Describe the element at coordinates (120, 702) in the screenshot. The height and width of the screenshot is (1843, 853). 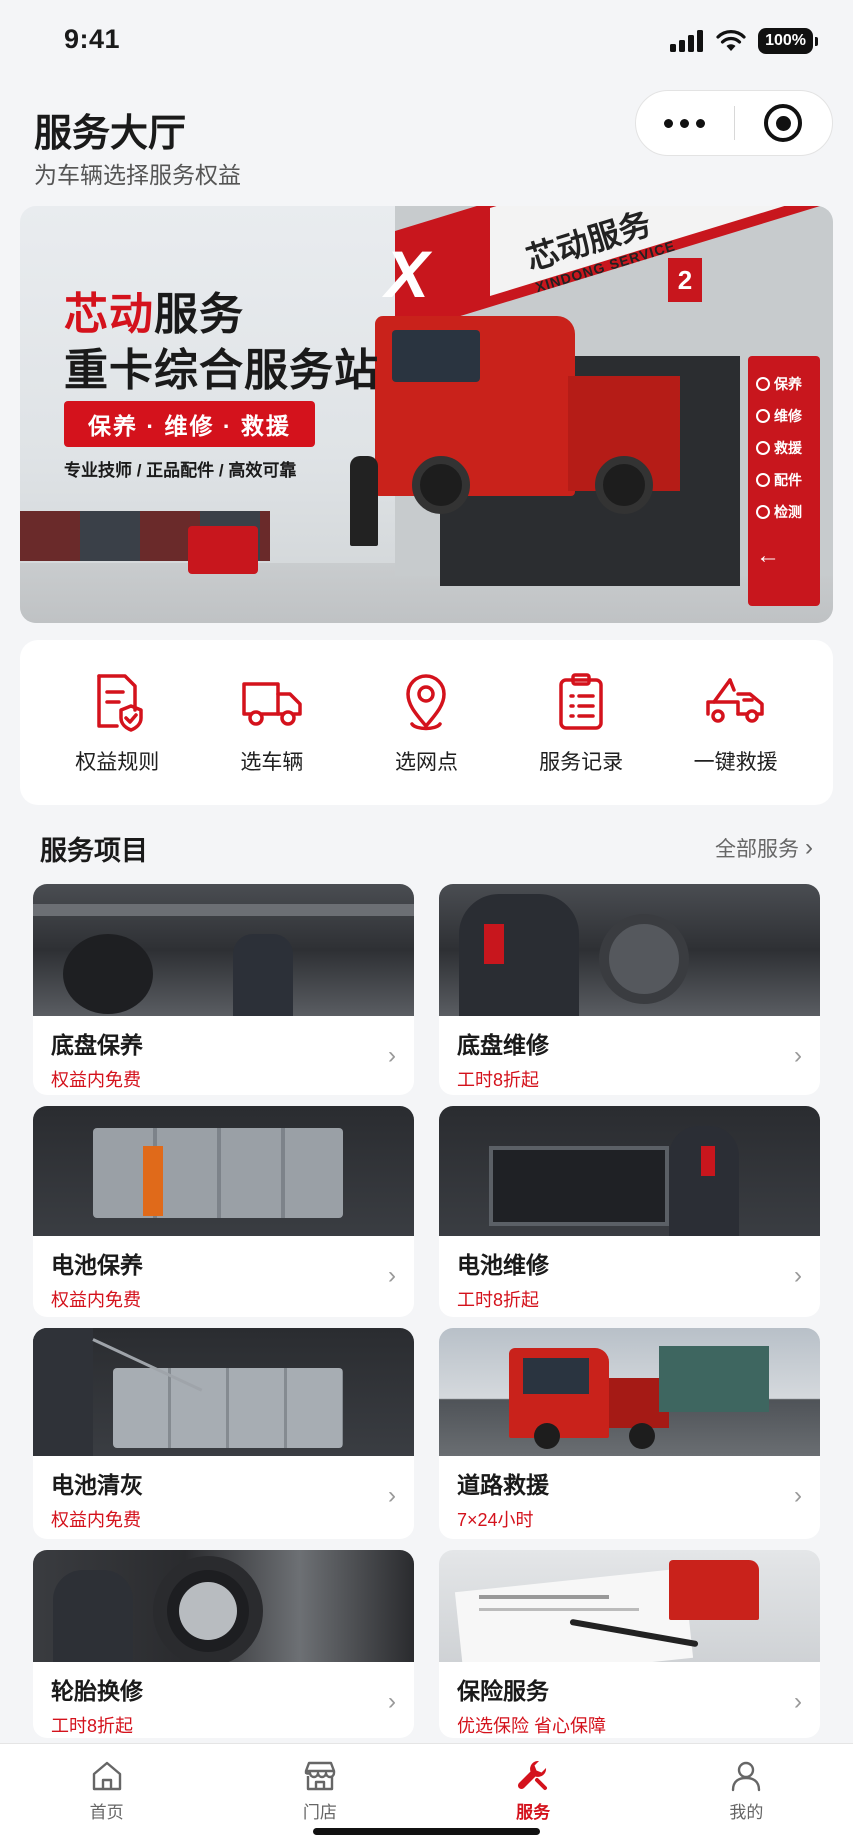
I see `policy-shield-icon` at that location.